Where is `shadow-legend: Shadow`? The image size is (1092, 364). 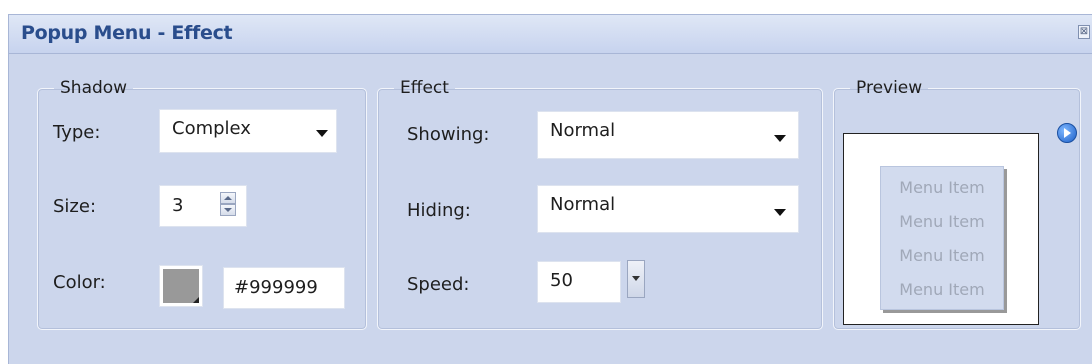 shadow-legend: Shadow is located at coordinates (94, 88).